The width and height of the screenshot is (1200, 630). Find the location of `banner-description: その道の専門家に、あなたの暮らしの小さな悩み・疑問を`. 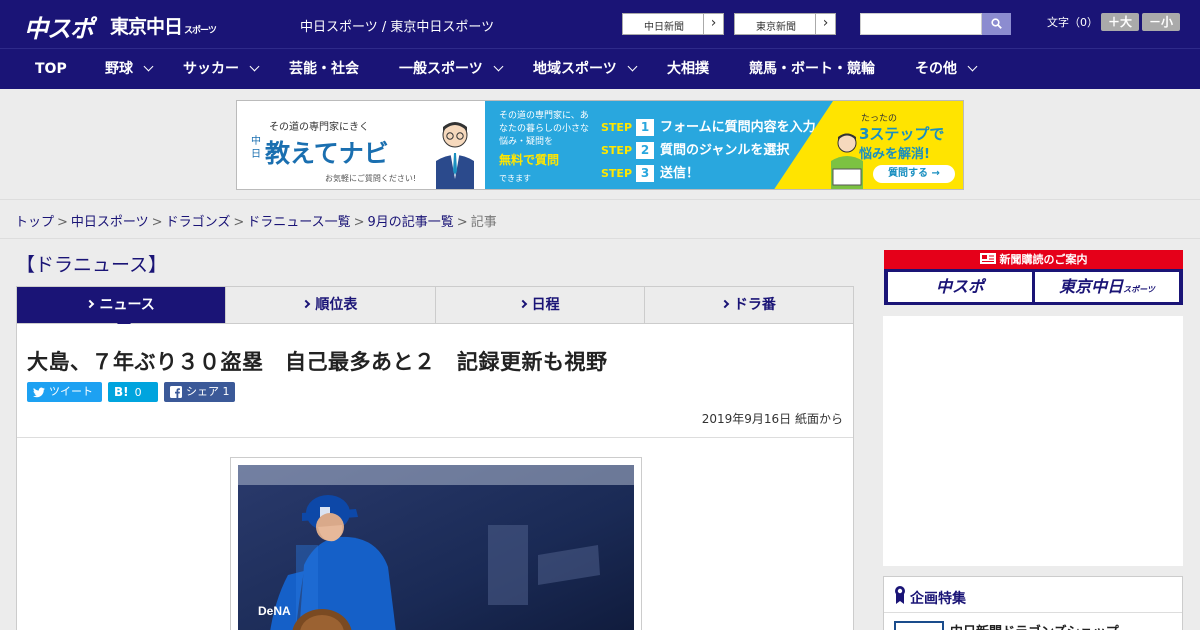

banner-description: その道の専門家に、あなたの暮らしの小さな悩み・疑問を is located at coordinates (544, 129).